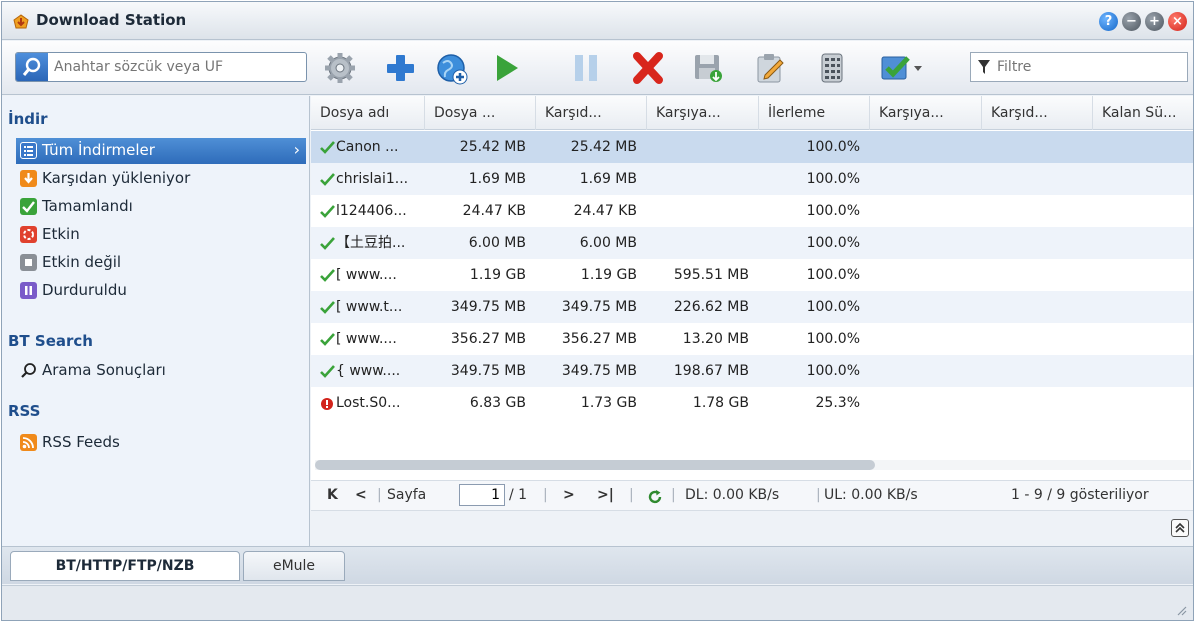 Image resolution: width=1196 pixels, height=623 pixels. Describe the element at coordinates (648, 68) in the screenshot. I see `delete-icon` at that location.